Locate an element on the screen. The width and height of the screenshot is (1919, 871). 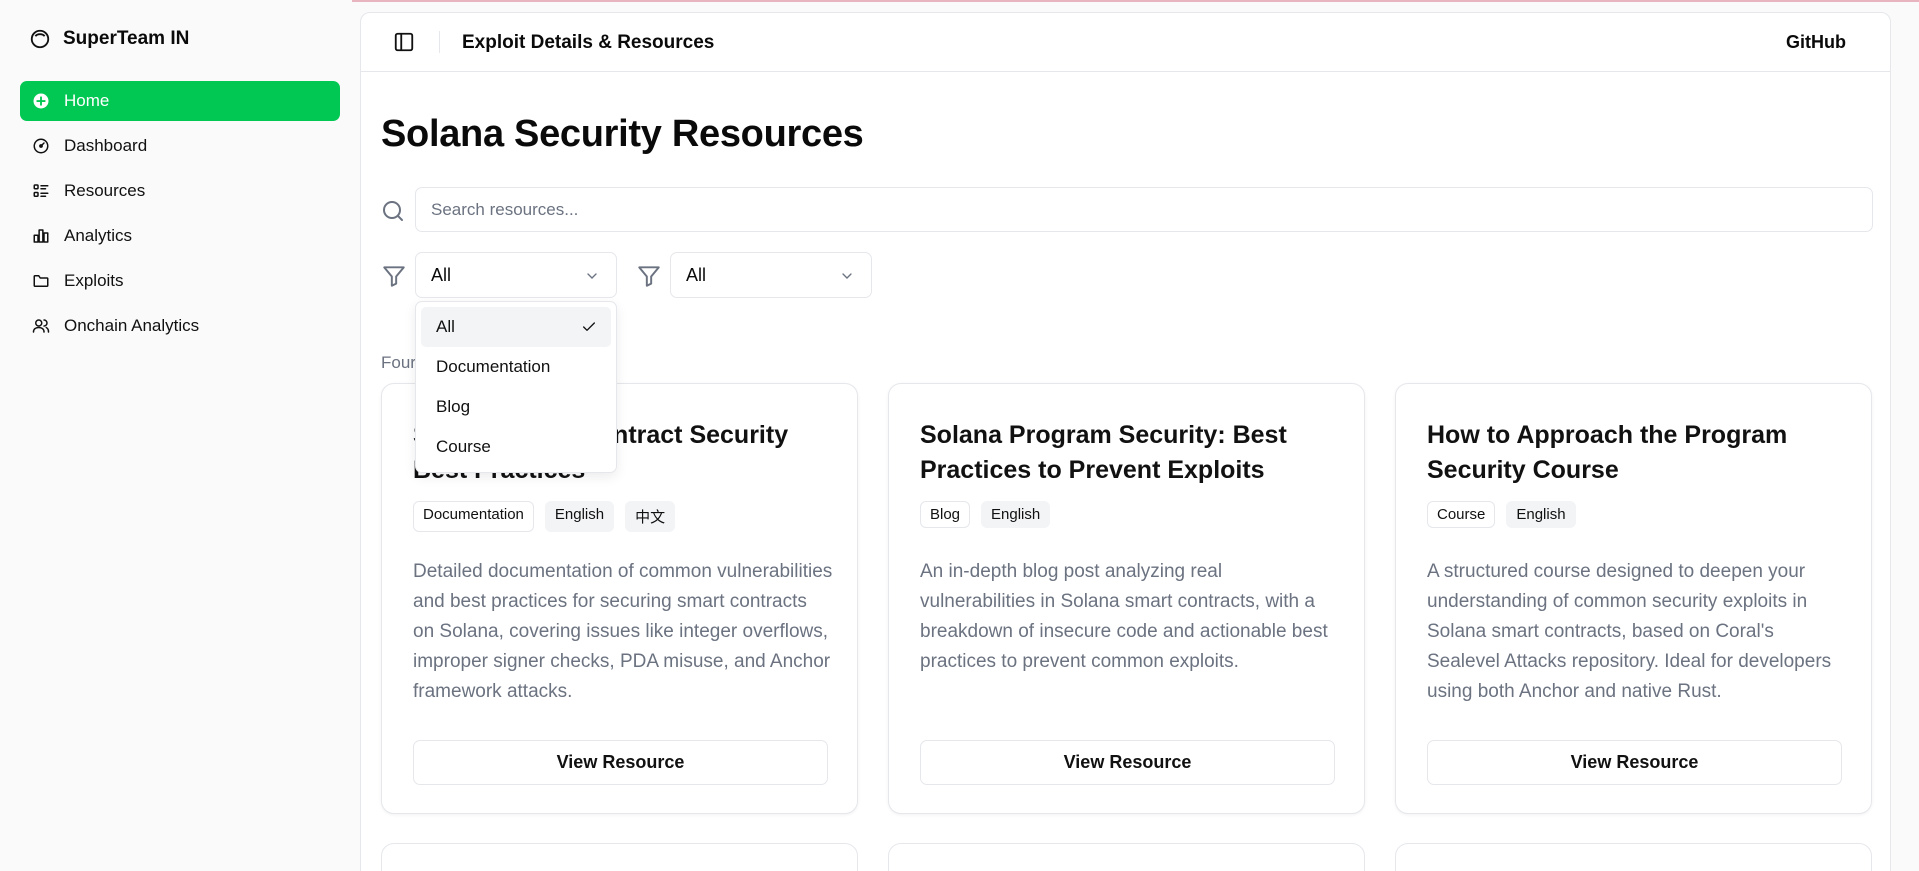
users-icon is located at coordinates (41, 326).